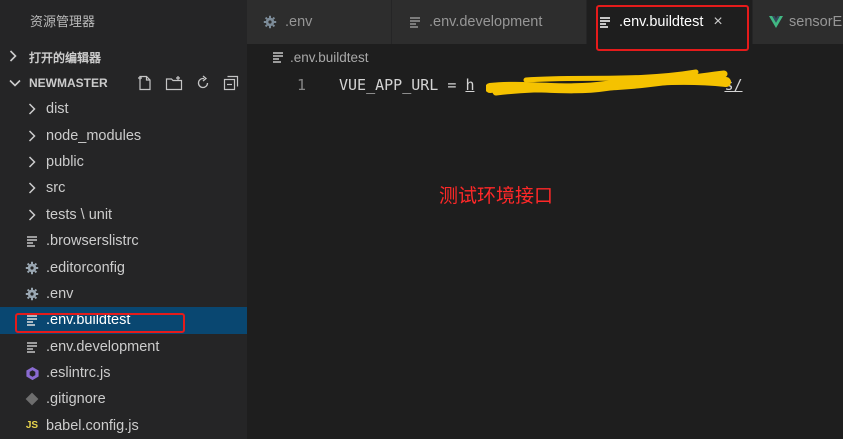 Image resolution: width=843 pixels, height=439 pixels. I want to click on env-value: h s/, so click(603, 85).